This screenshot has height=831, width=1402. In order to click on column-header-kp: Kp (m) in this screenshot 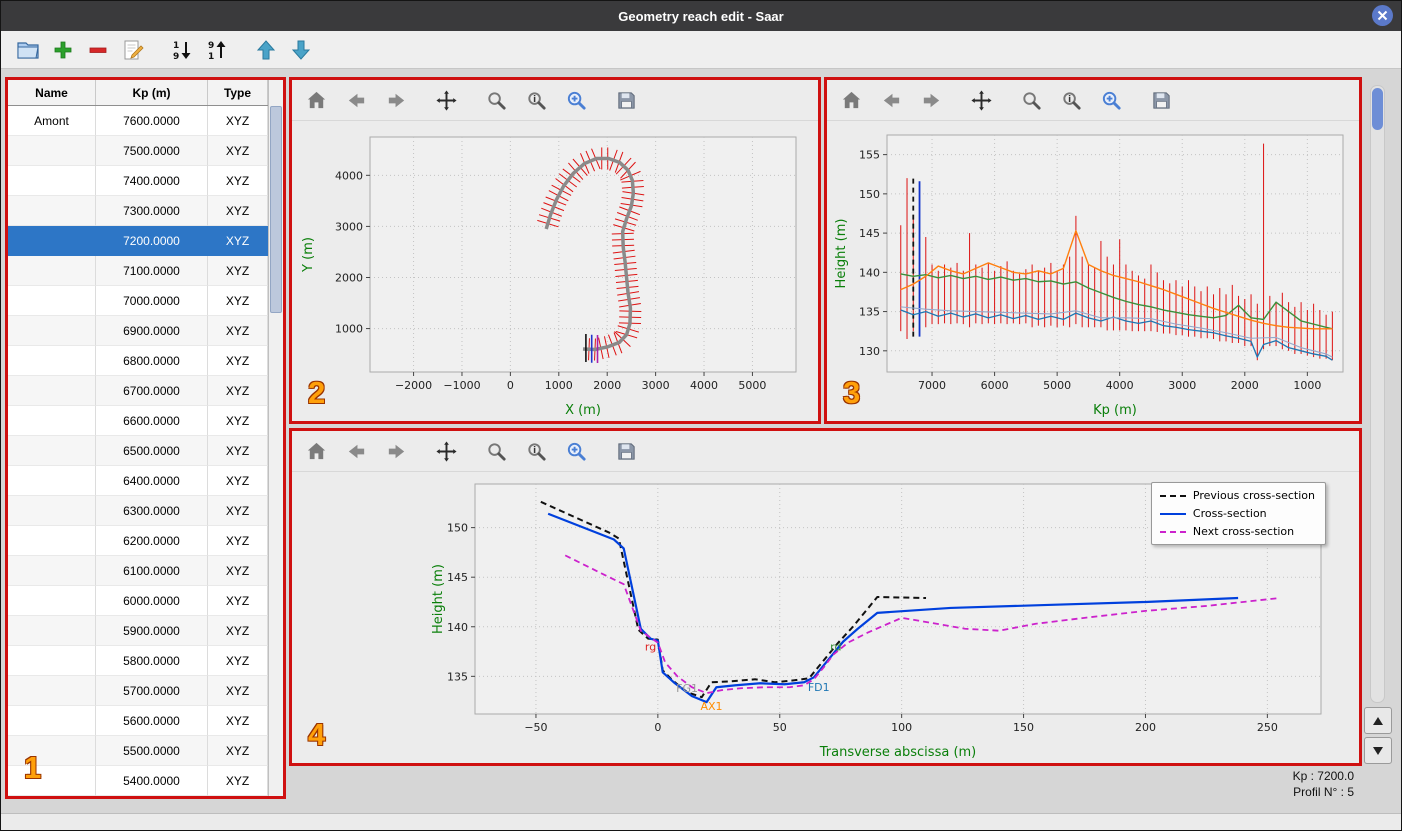, I will do `click(152, 92)`.